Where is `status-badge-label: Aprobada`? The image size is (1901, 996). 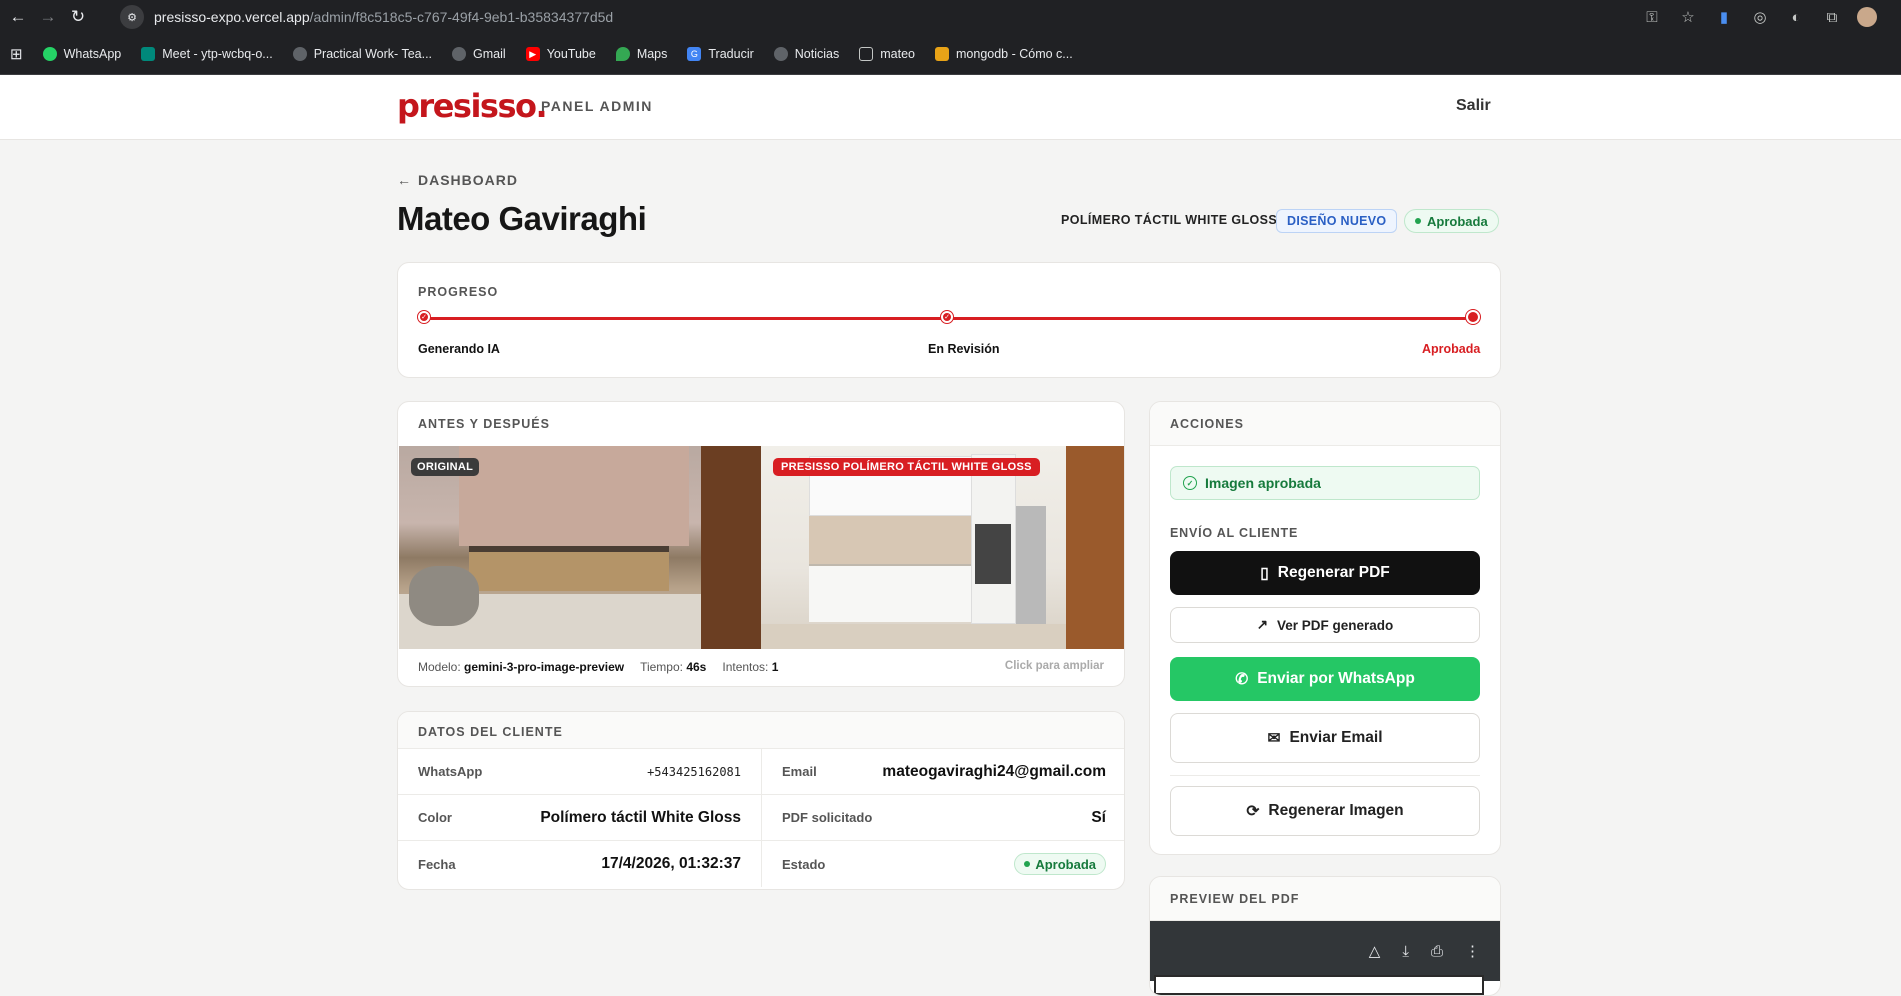 status-badge-label: Aprobada is located at coordinates (1457, 221).